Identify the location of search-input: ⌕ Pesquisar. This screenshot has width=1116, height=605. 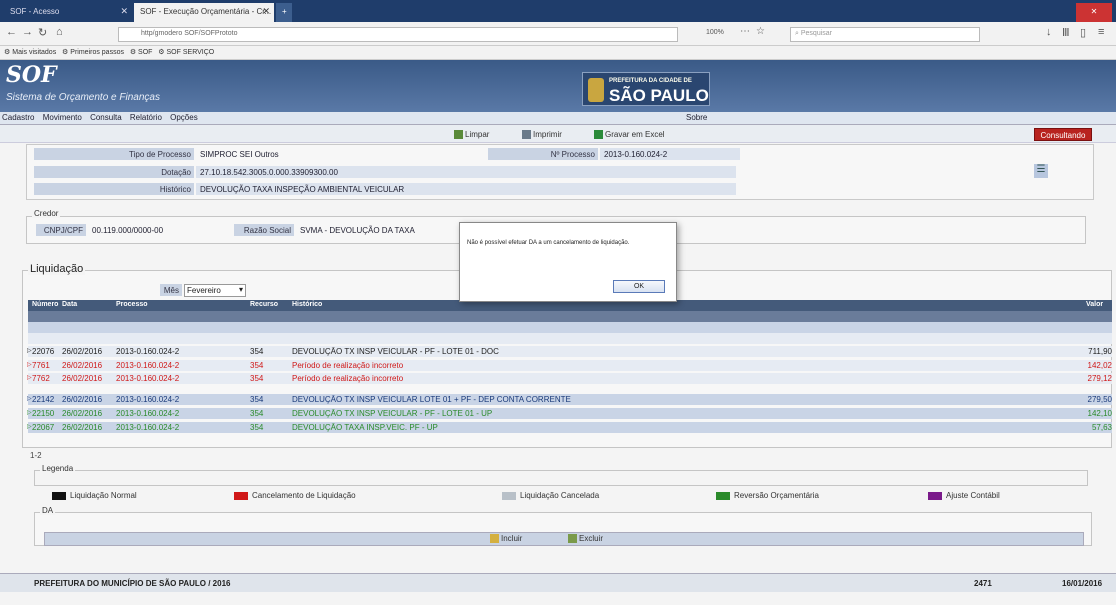
(885, 34).